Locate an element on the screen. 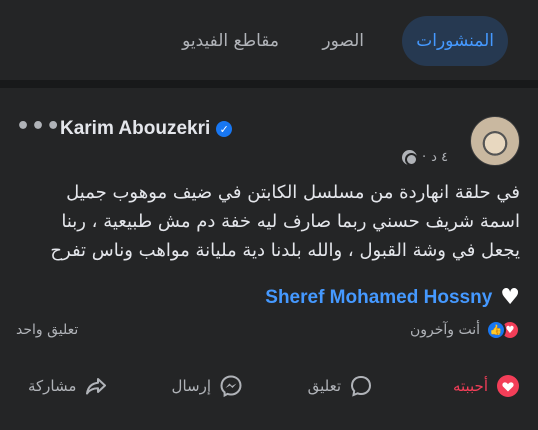 The image size is (538, 430). comment-icon is located at coordinates (361, 386).